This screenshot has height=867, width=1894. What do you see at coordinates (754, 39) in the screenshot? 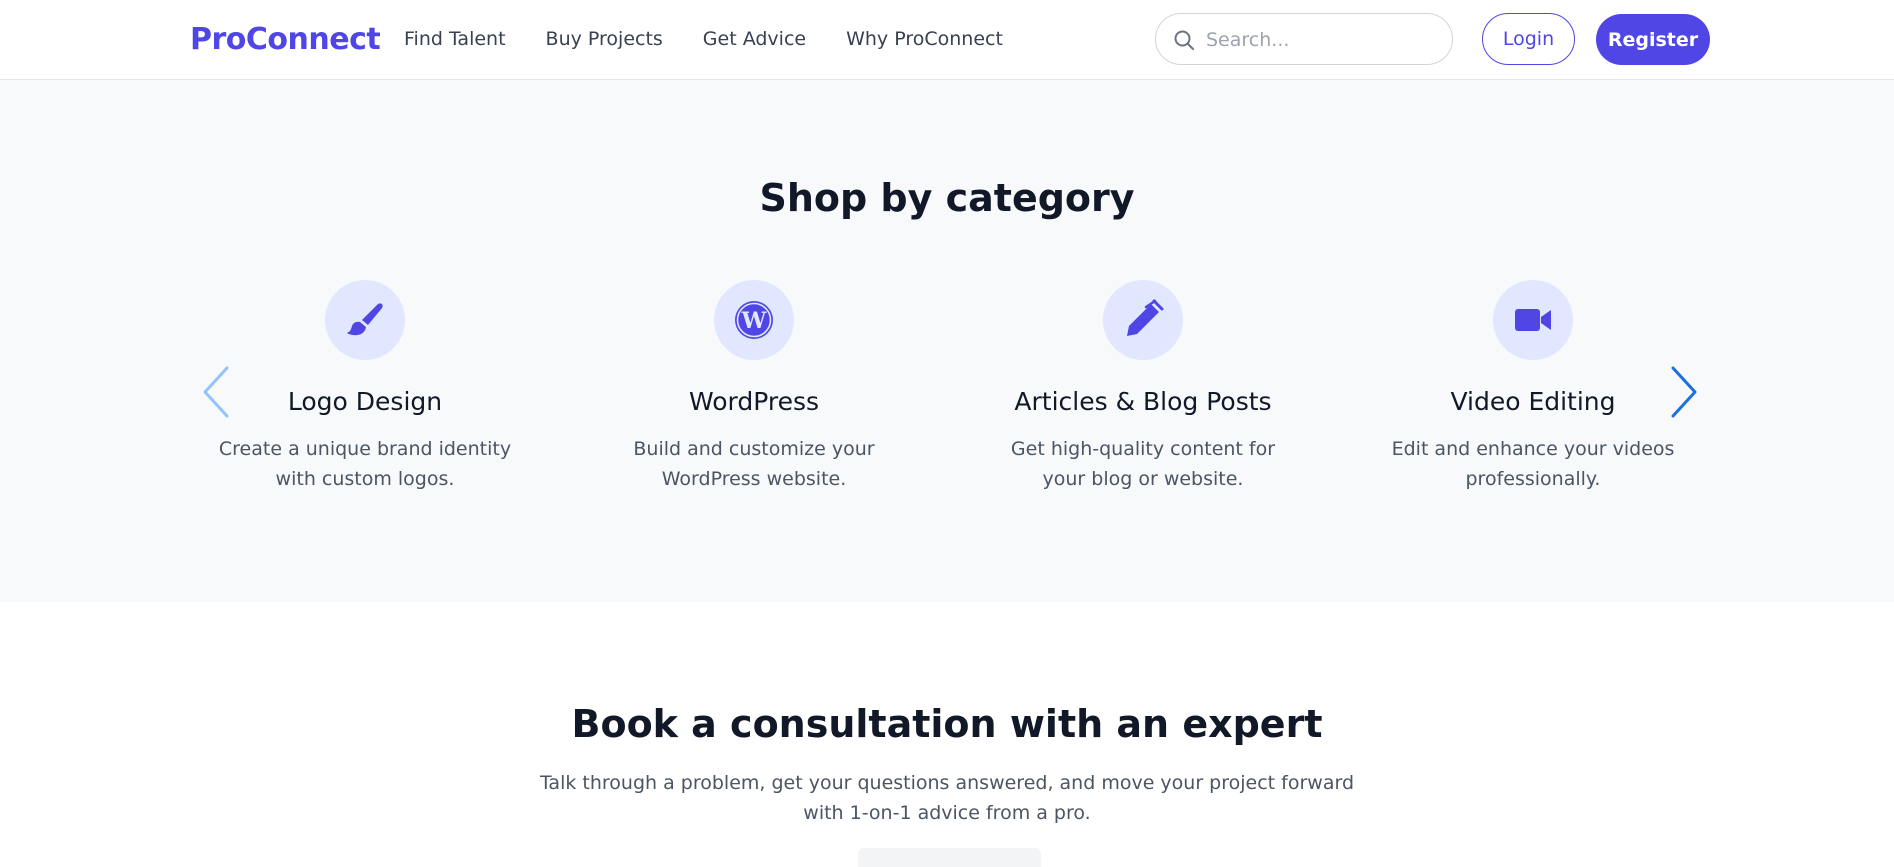
I see `nav-get-advice: Get Advice` at bounding box center [754, 39].